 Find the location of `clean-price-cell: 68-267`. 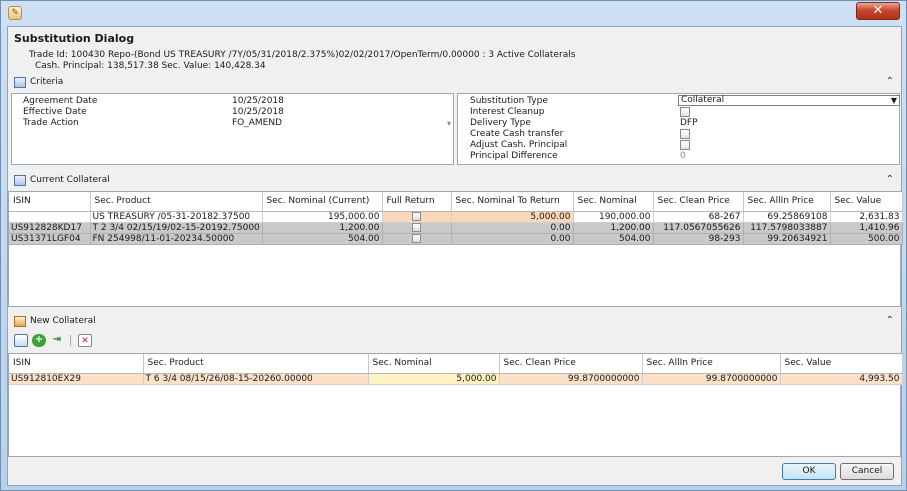

clean-price-cell: 68-267 is located at coordinates (698, 217).